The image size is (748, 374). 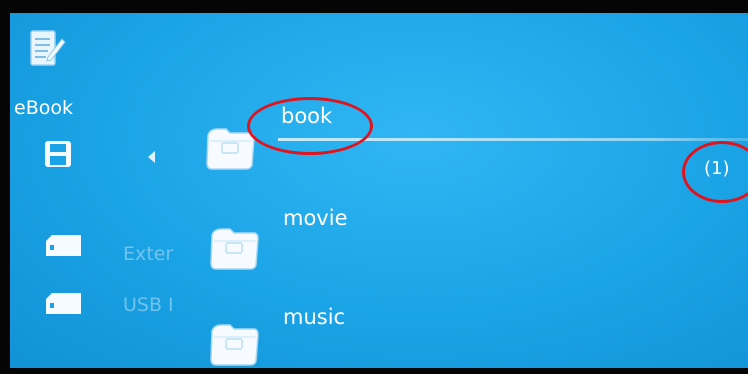 I want to click on floppy-disk-icon, so click(x=58, y=154).